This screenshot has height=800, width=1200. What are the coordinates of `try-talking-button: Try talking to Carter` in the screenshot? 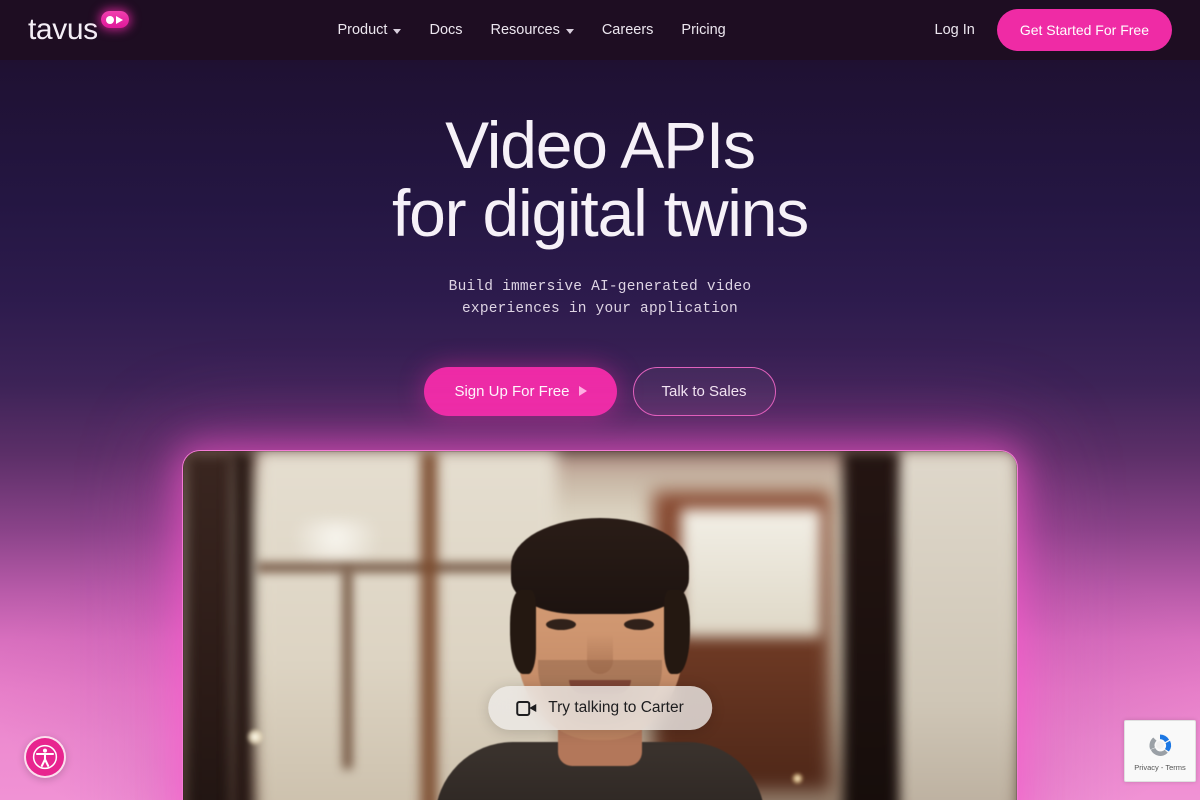 It's located at (600, 708).